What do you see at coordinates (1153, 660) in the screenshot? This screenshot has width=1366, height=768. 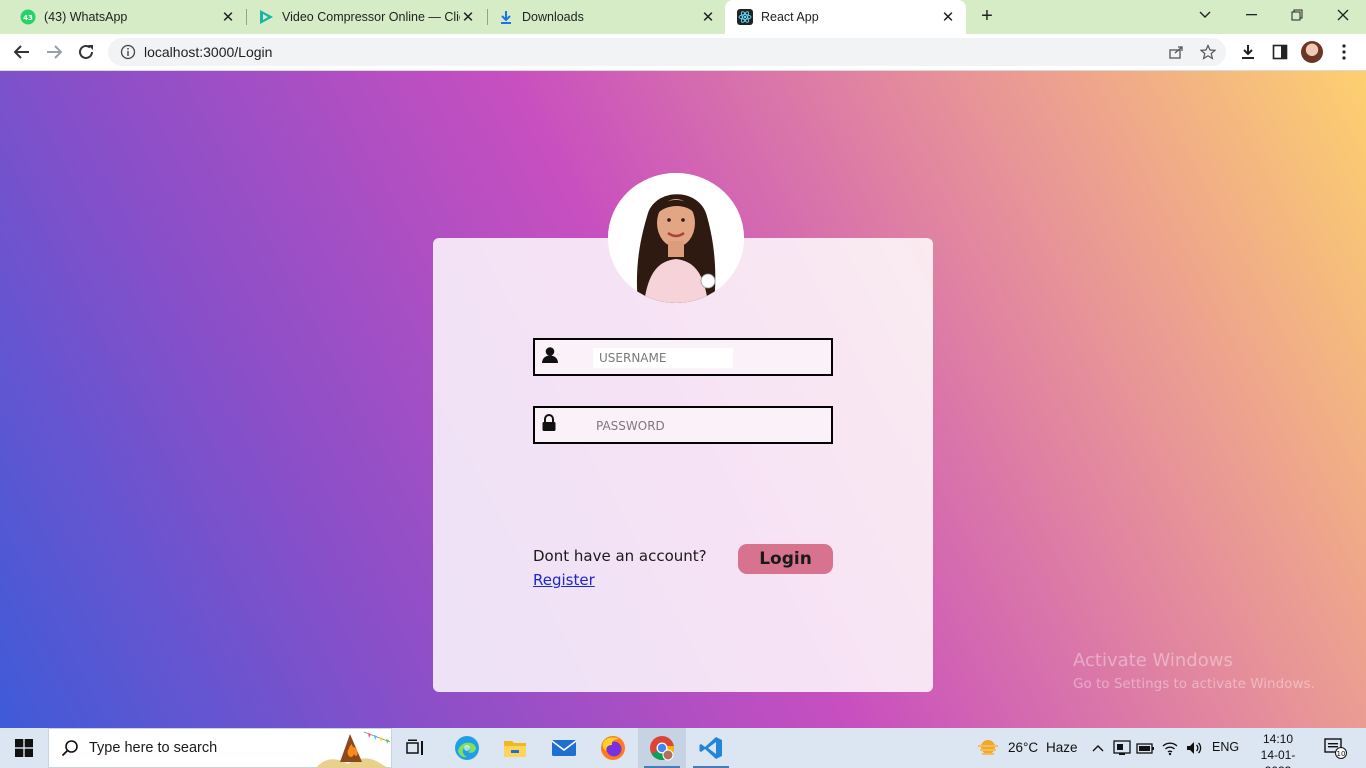 I see `activate-windows-title: Activate Windows` at bounding box center [1153, 660].